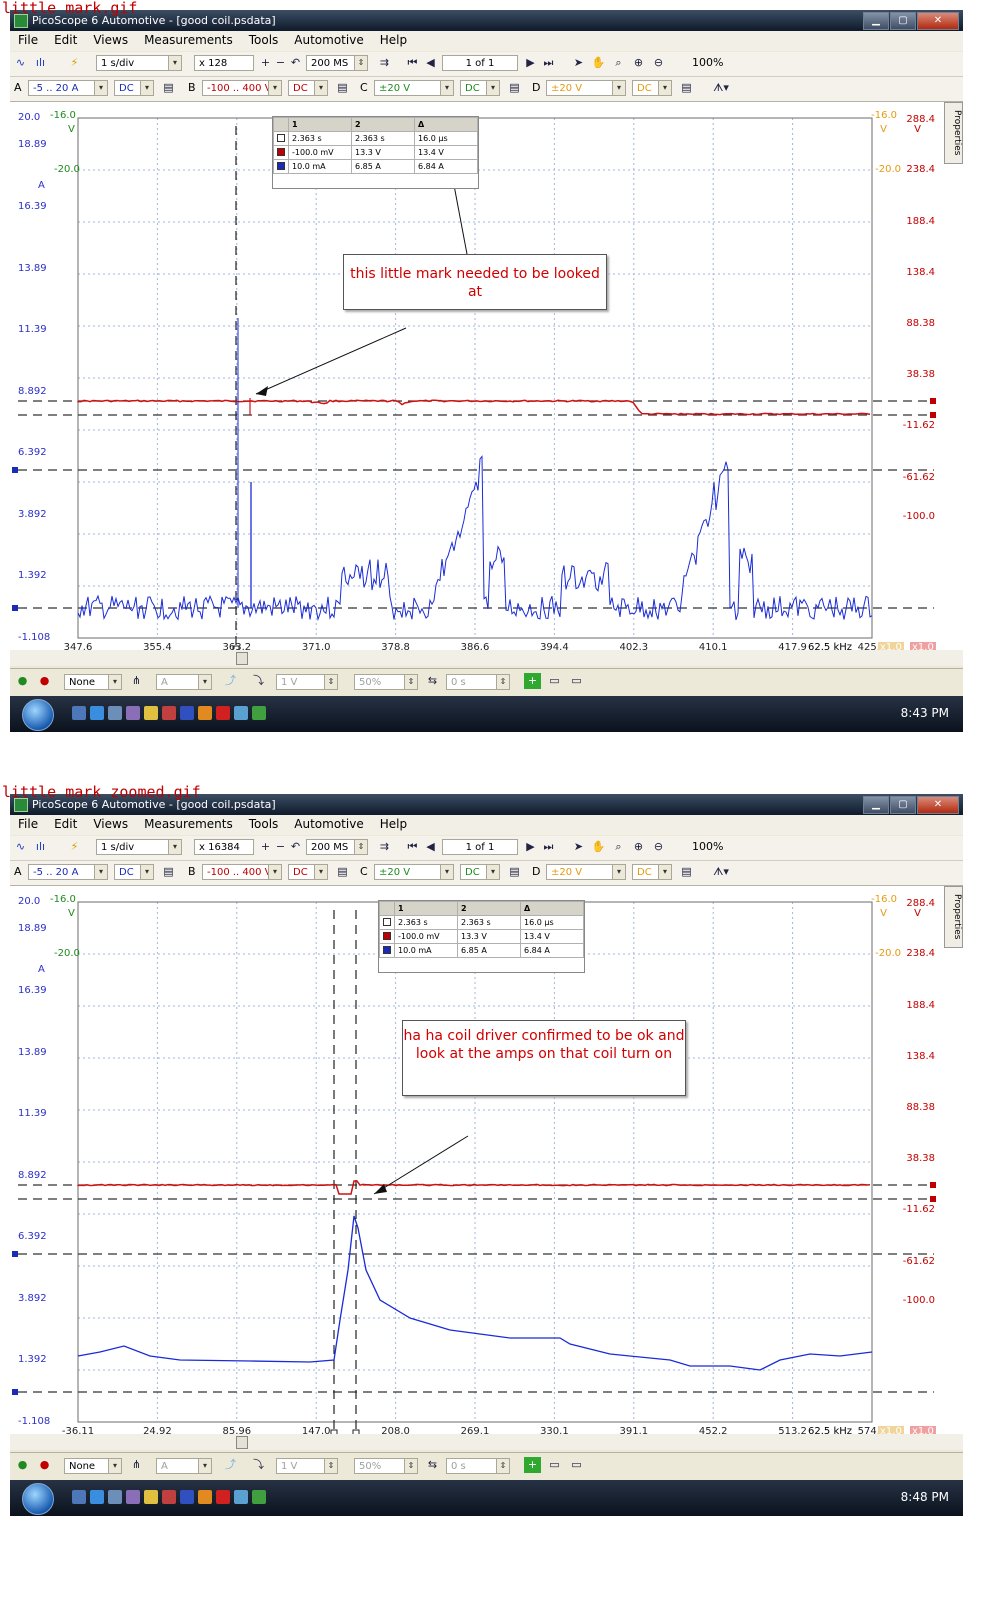 The height and width of the screenshot is (1600, 1000). Describe the element at coordinates (230, 681) in the screenshot. I see `rising-edge-icon: ⤴` at that location.